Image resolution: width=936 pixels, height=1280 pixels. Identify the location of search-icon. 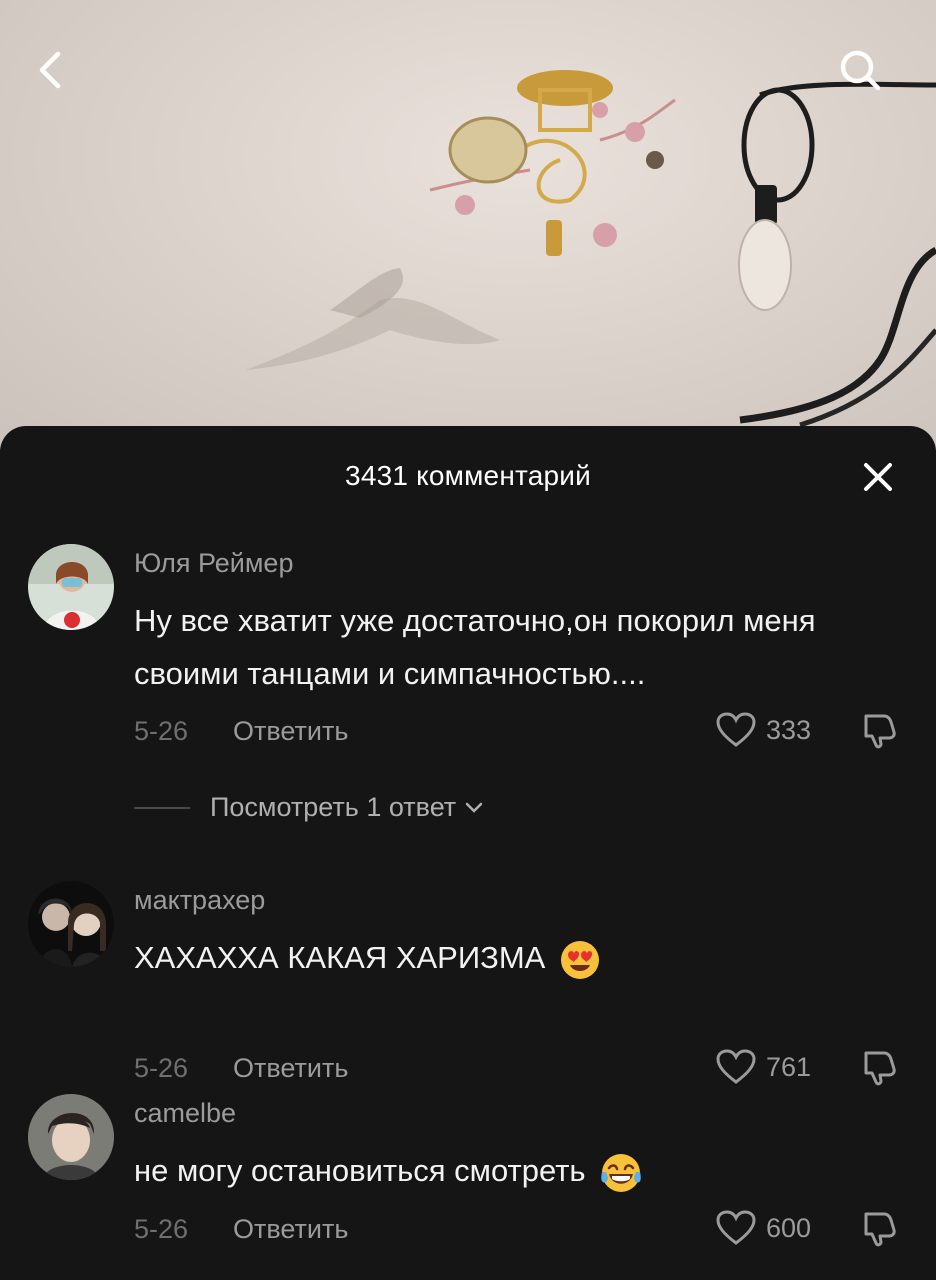
(860, 70).